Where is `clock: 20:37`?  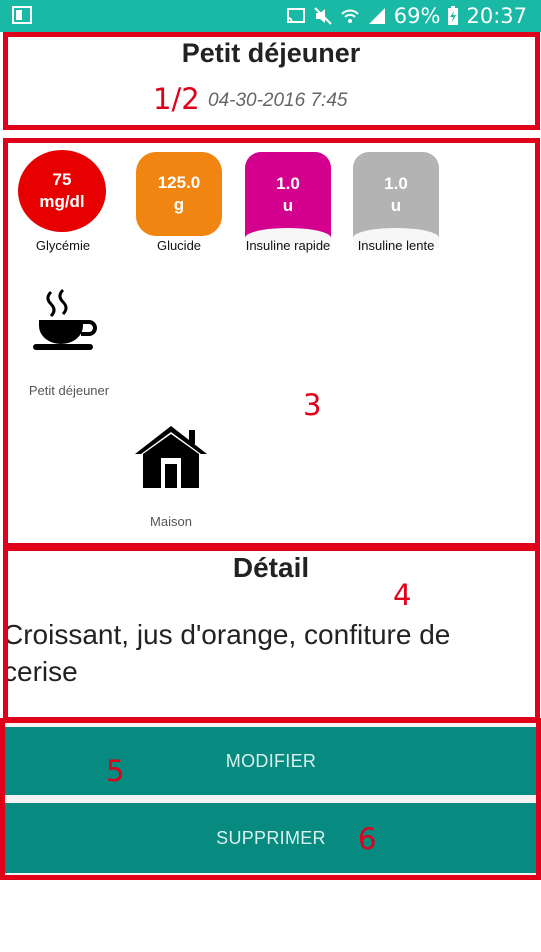 clock: 20:37 is located at coordinates (496, 16).